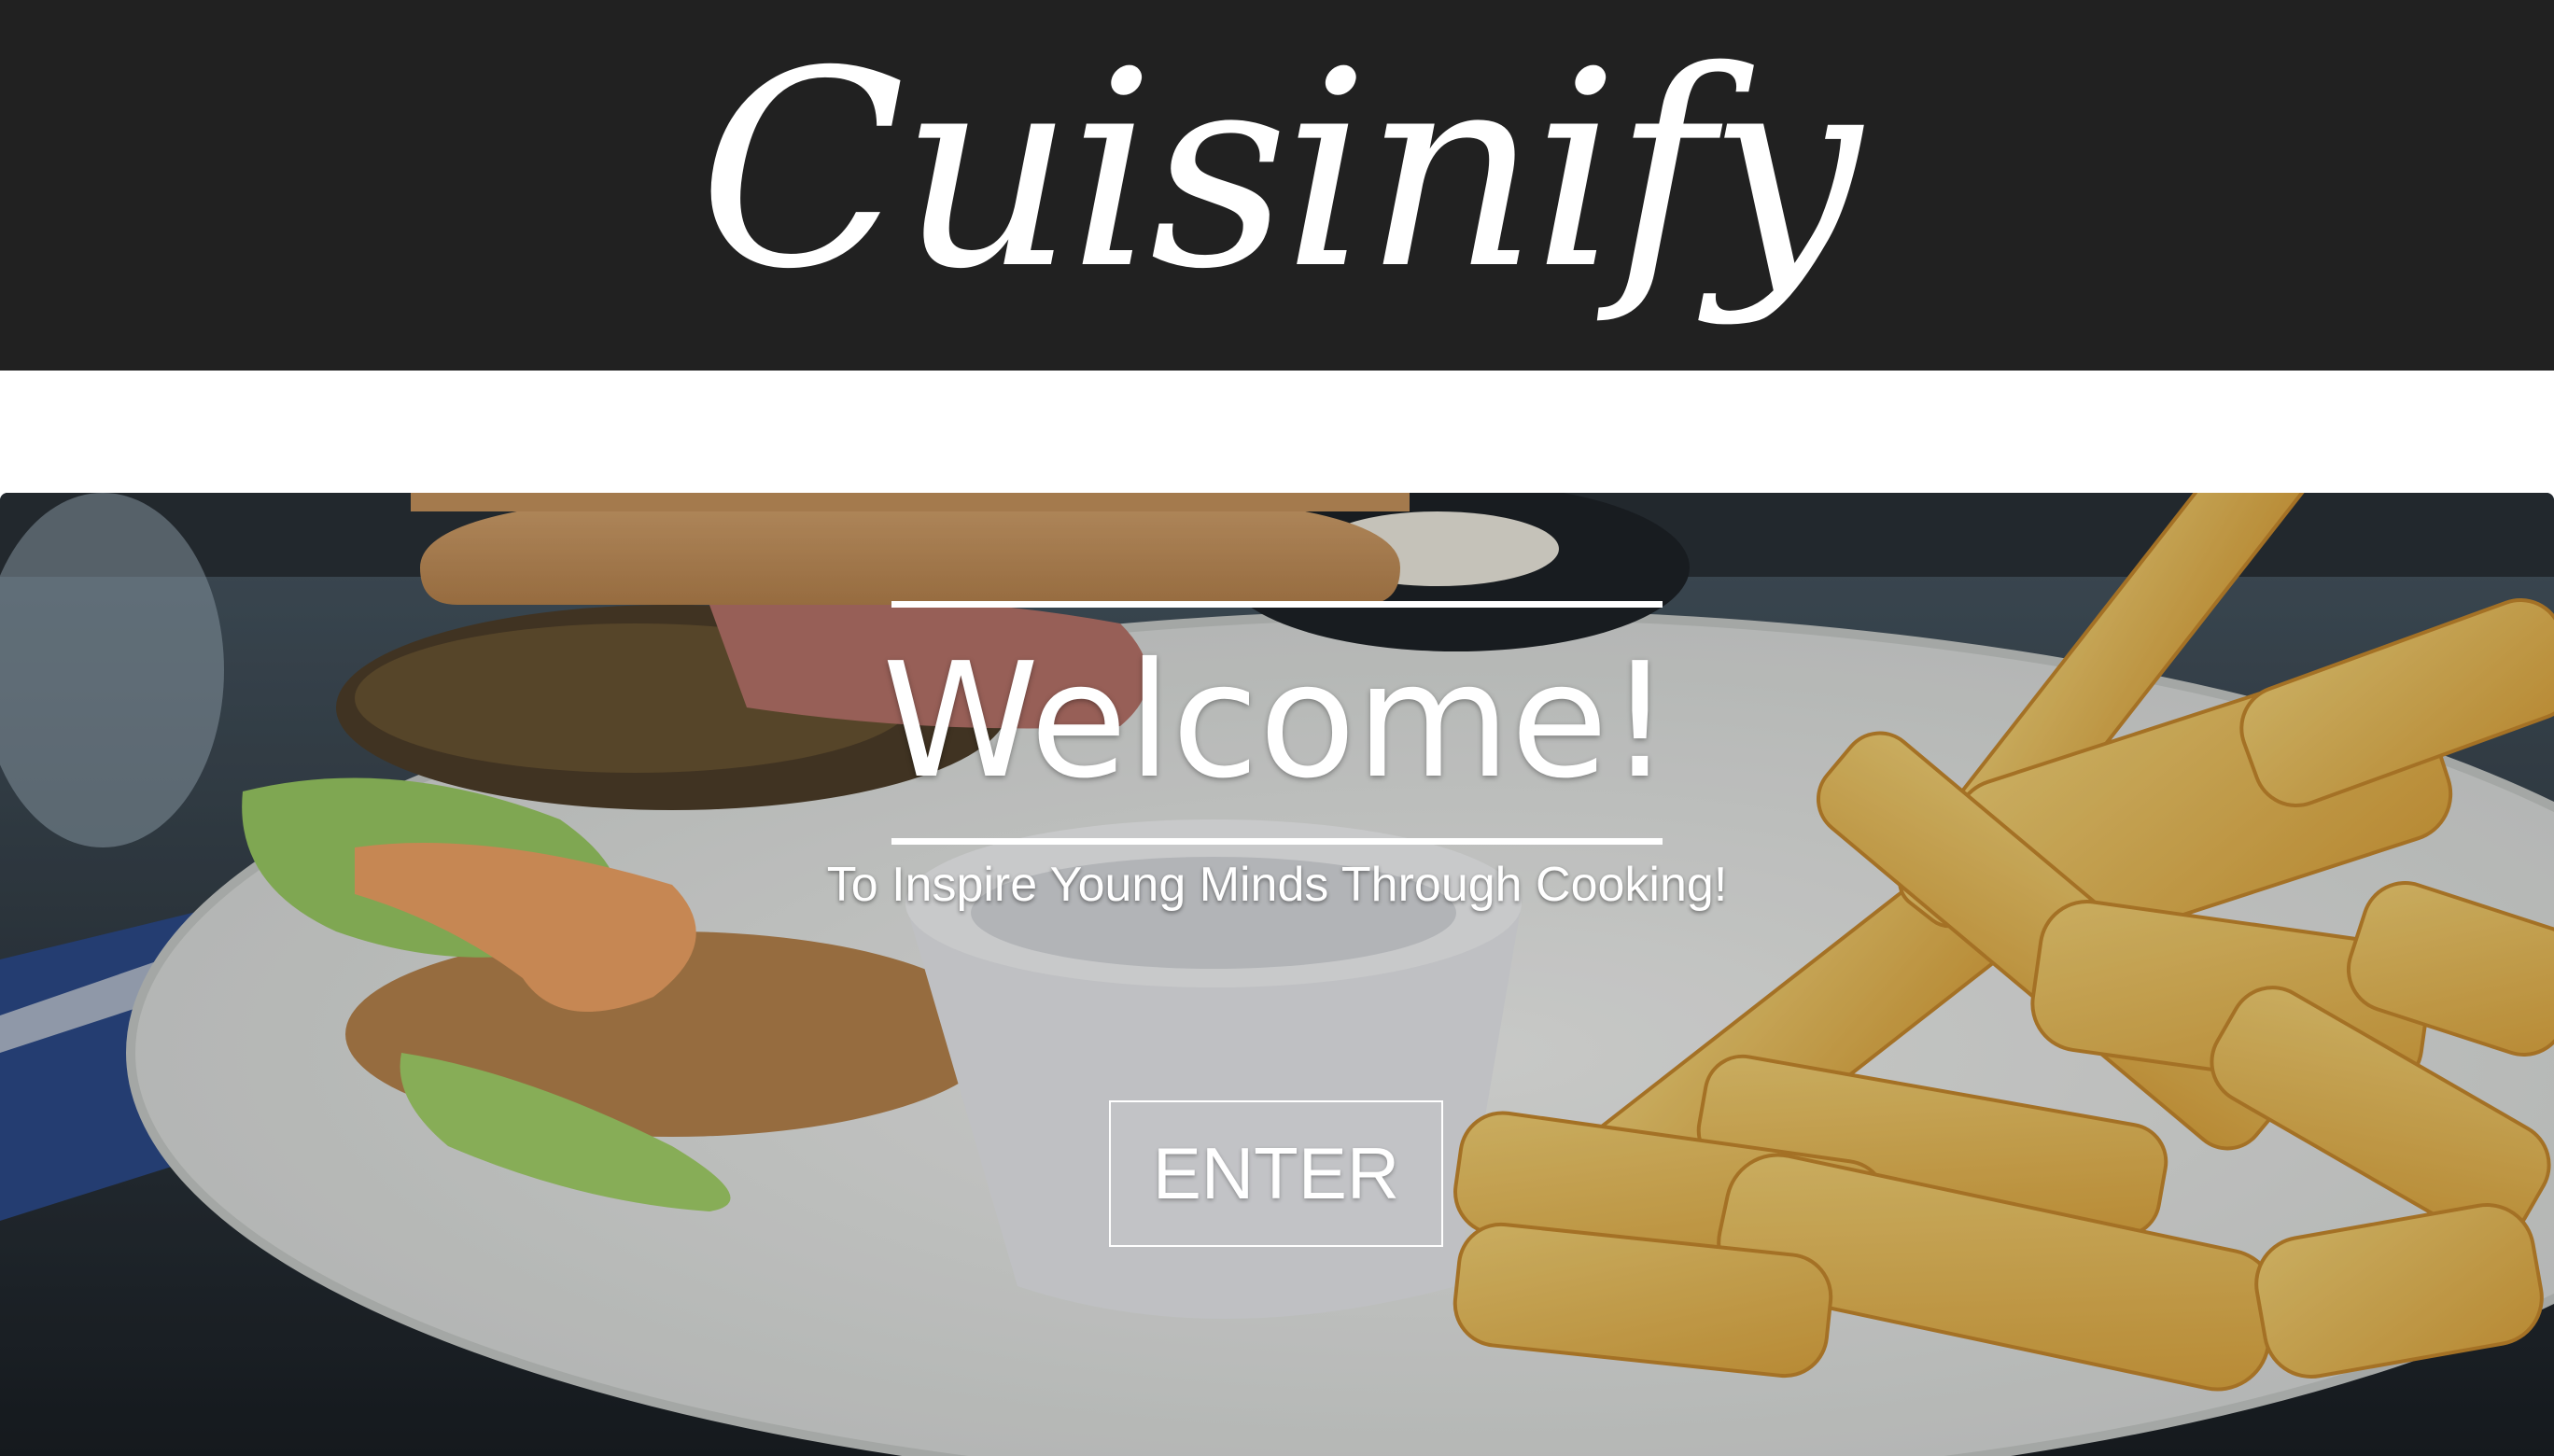  I want to click on tagline: To Inspire Young Minds Through Cooking!, so click(1277, 885).